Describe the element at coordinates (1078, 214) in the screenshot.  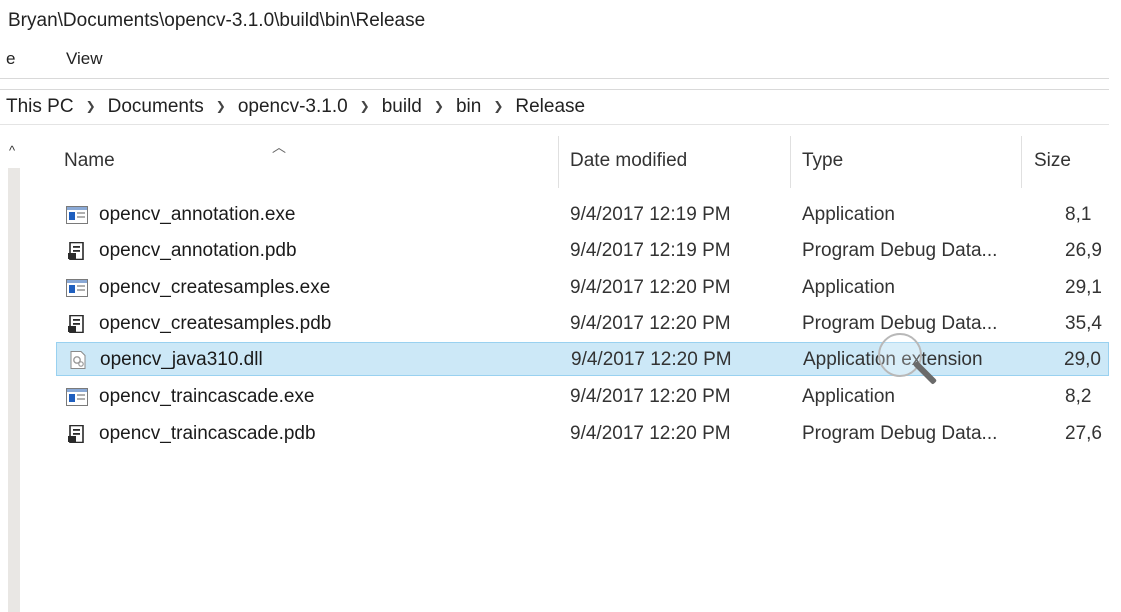
I see `file-size: 8,1` at that location.